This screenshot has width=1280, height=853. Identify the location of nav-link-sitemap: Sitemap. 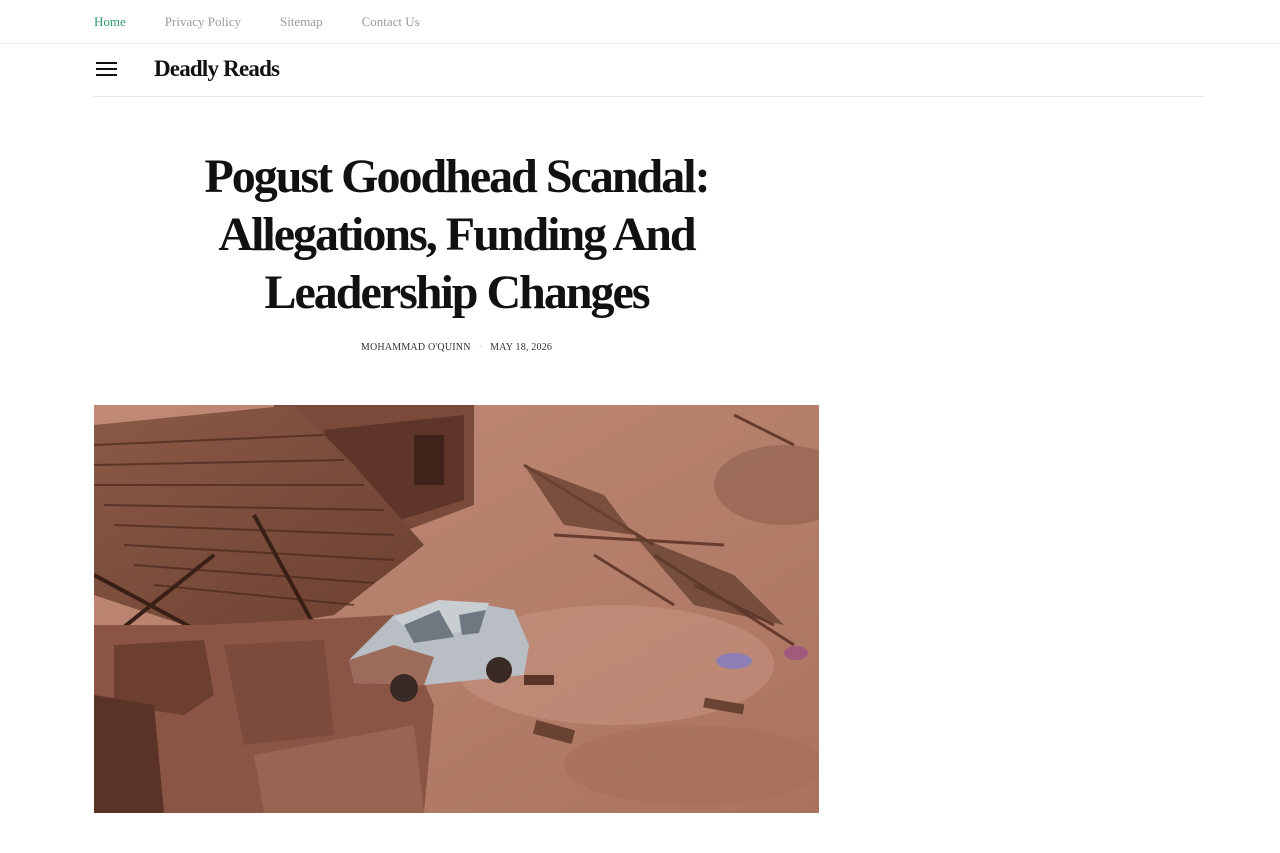
(301, 22).